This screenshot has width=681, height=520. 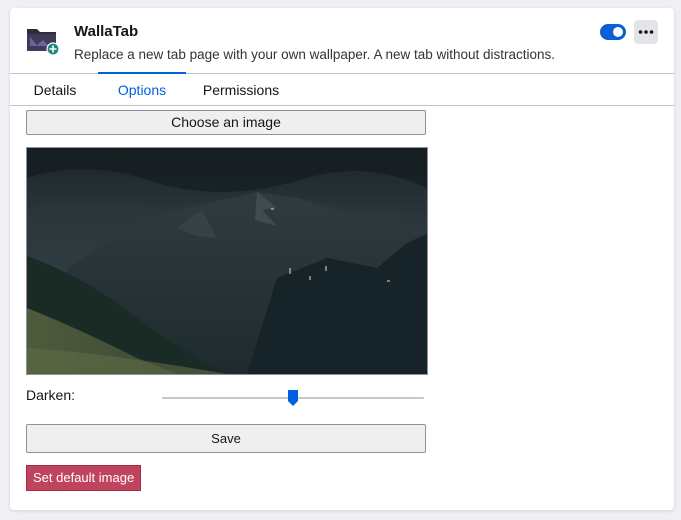 I want to click on choose-image-button: Choose an image, so click(x=226, y=122).